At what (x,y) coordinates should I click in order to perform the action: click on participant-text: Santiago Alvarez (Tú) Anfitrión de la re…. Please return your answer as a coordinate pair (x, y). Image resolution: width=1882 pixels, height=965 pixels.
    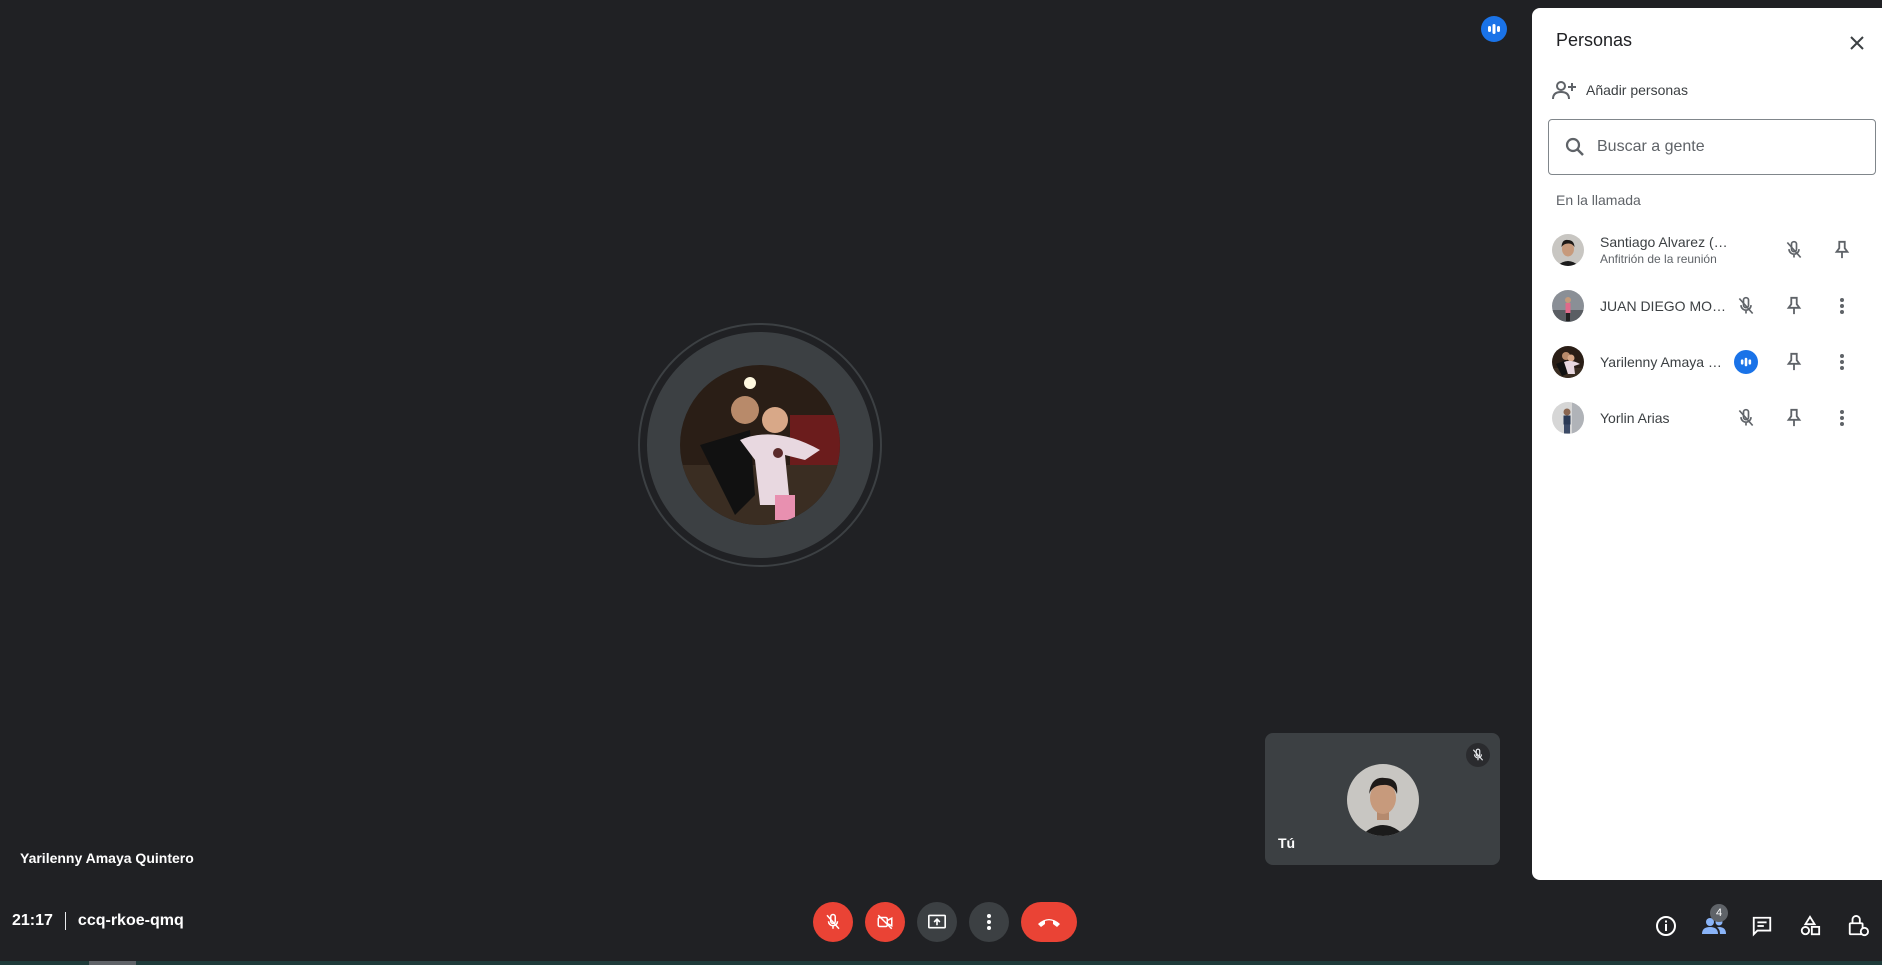
    Looking at the image, I should click on (1665, 250).